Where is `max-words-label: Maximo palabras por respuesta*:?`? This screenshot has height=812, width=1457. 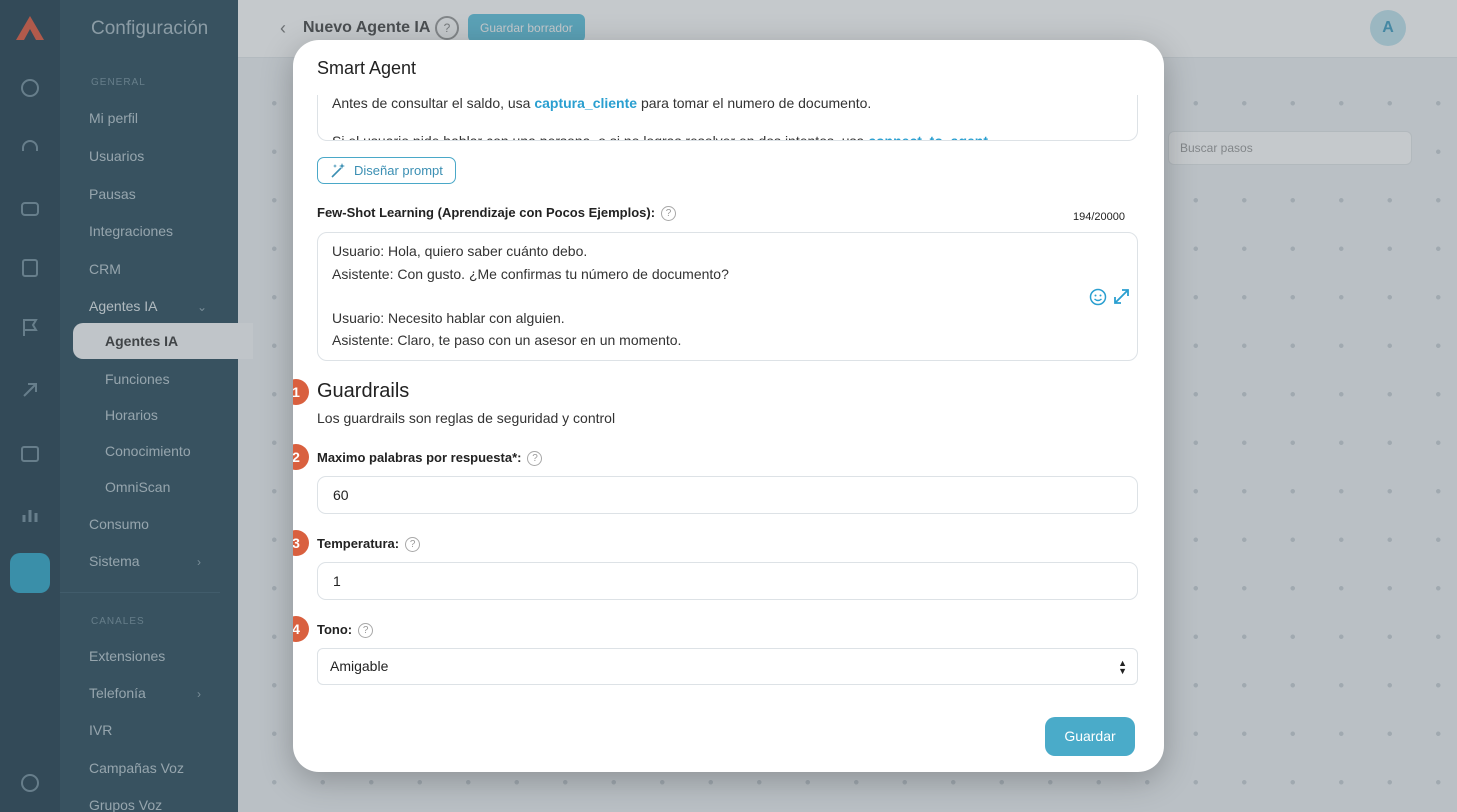 max-words-label: Maximo palabras por respuesta*:? is located at coordinates (430, 458).